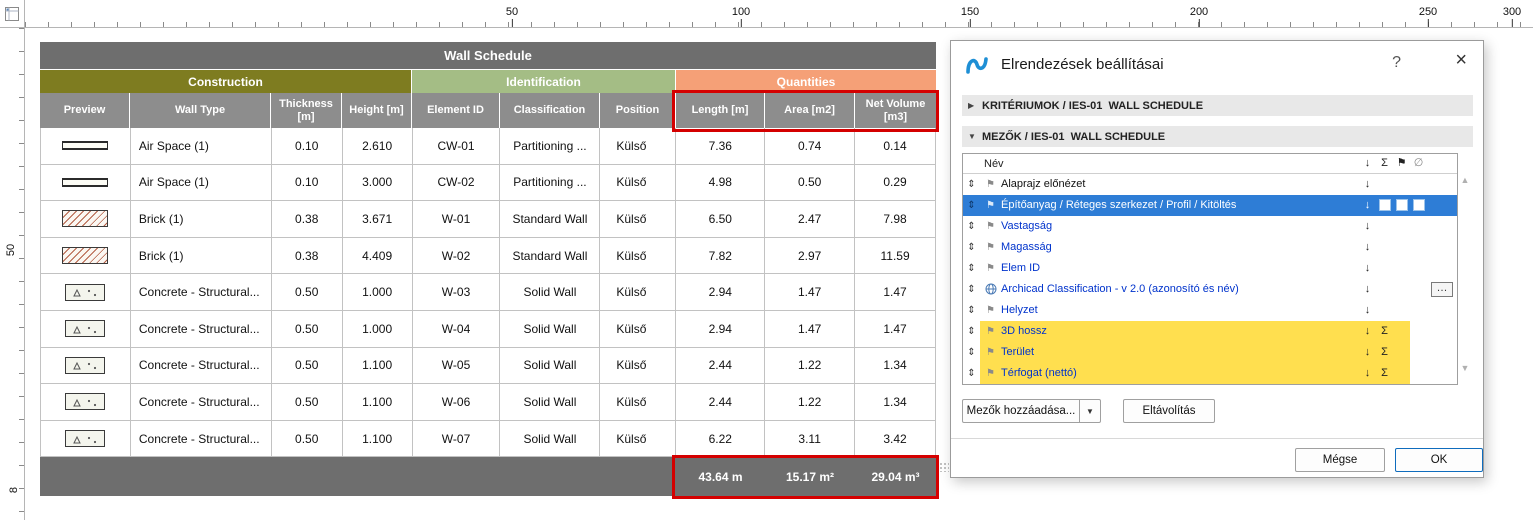 The image size is (1533, 520). What do you see at coordinates (944, 467) in the screenshot?
I see `table-resize-grip` at bounding box center [944, 467].